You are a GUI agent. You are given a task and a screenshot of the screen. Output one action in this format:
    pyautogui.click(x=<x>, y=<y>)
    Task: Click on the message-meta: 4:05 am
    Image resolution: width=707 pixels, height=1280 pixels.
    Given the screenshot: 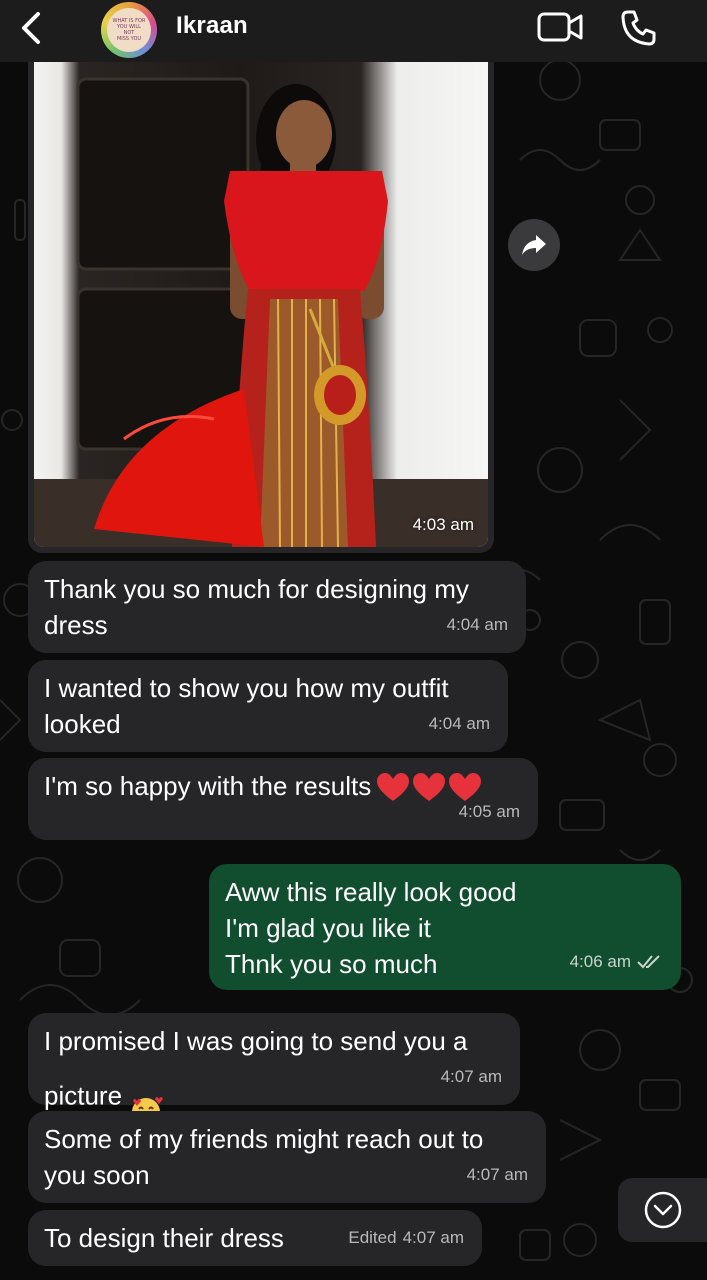 What is the action you would take?
    pyautogui.click(x=489, y=812)
    